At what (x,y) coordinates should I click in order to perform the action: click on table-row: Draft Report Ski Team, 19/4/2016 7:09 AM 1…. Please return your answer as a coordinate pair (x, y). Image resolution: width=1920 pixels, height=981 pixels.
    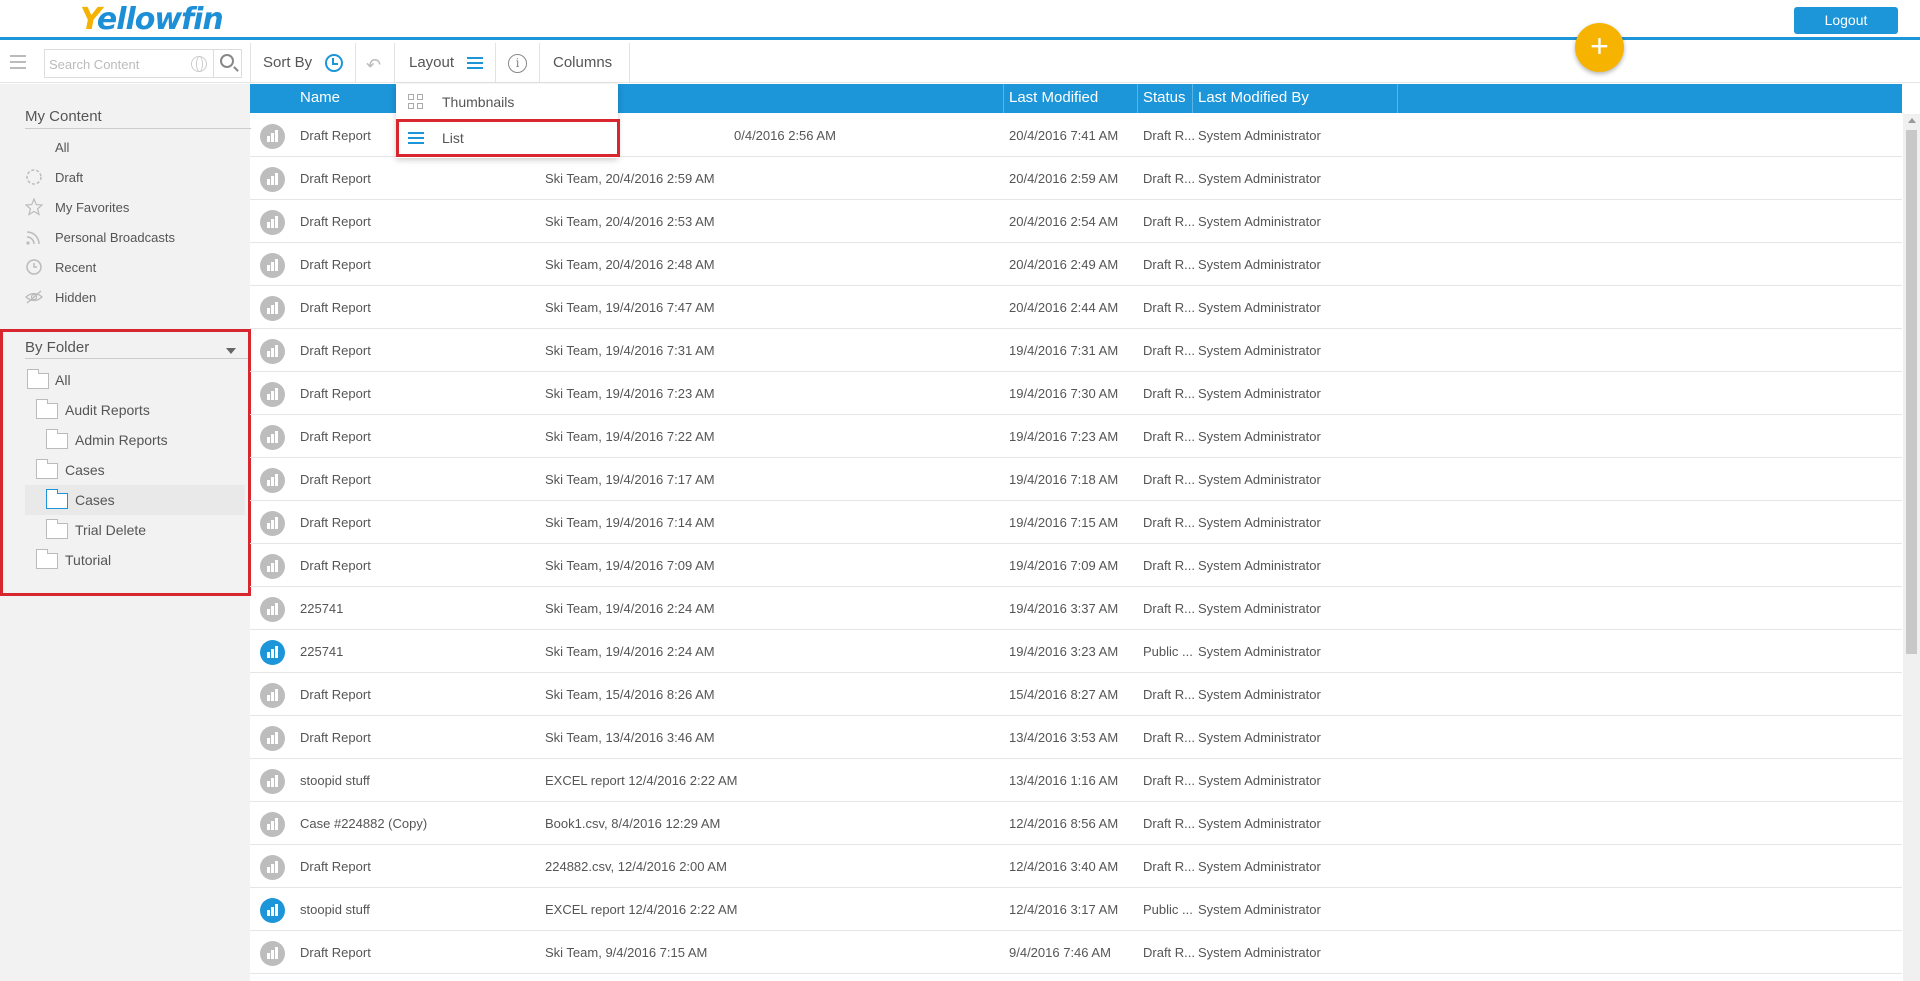
    Looking at the image, I should click on (1076, 565).